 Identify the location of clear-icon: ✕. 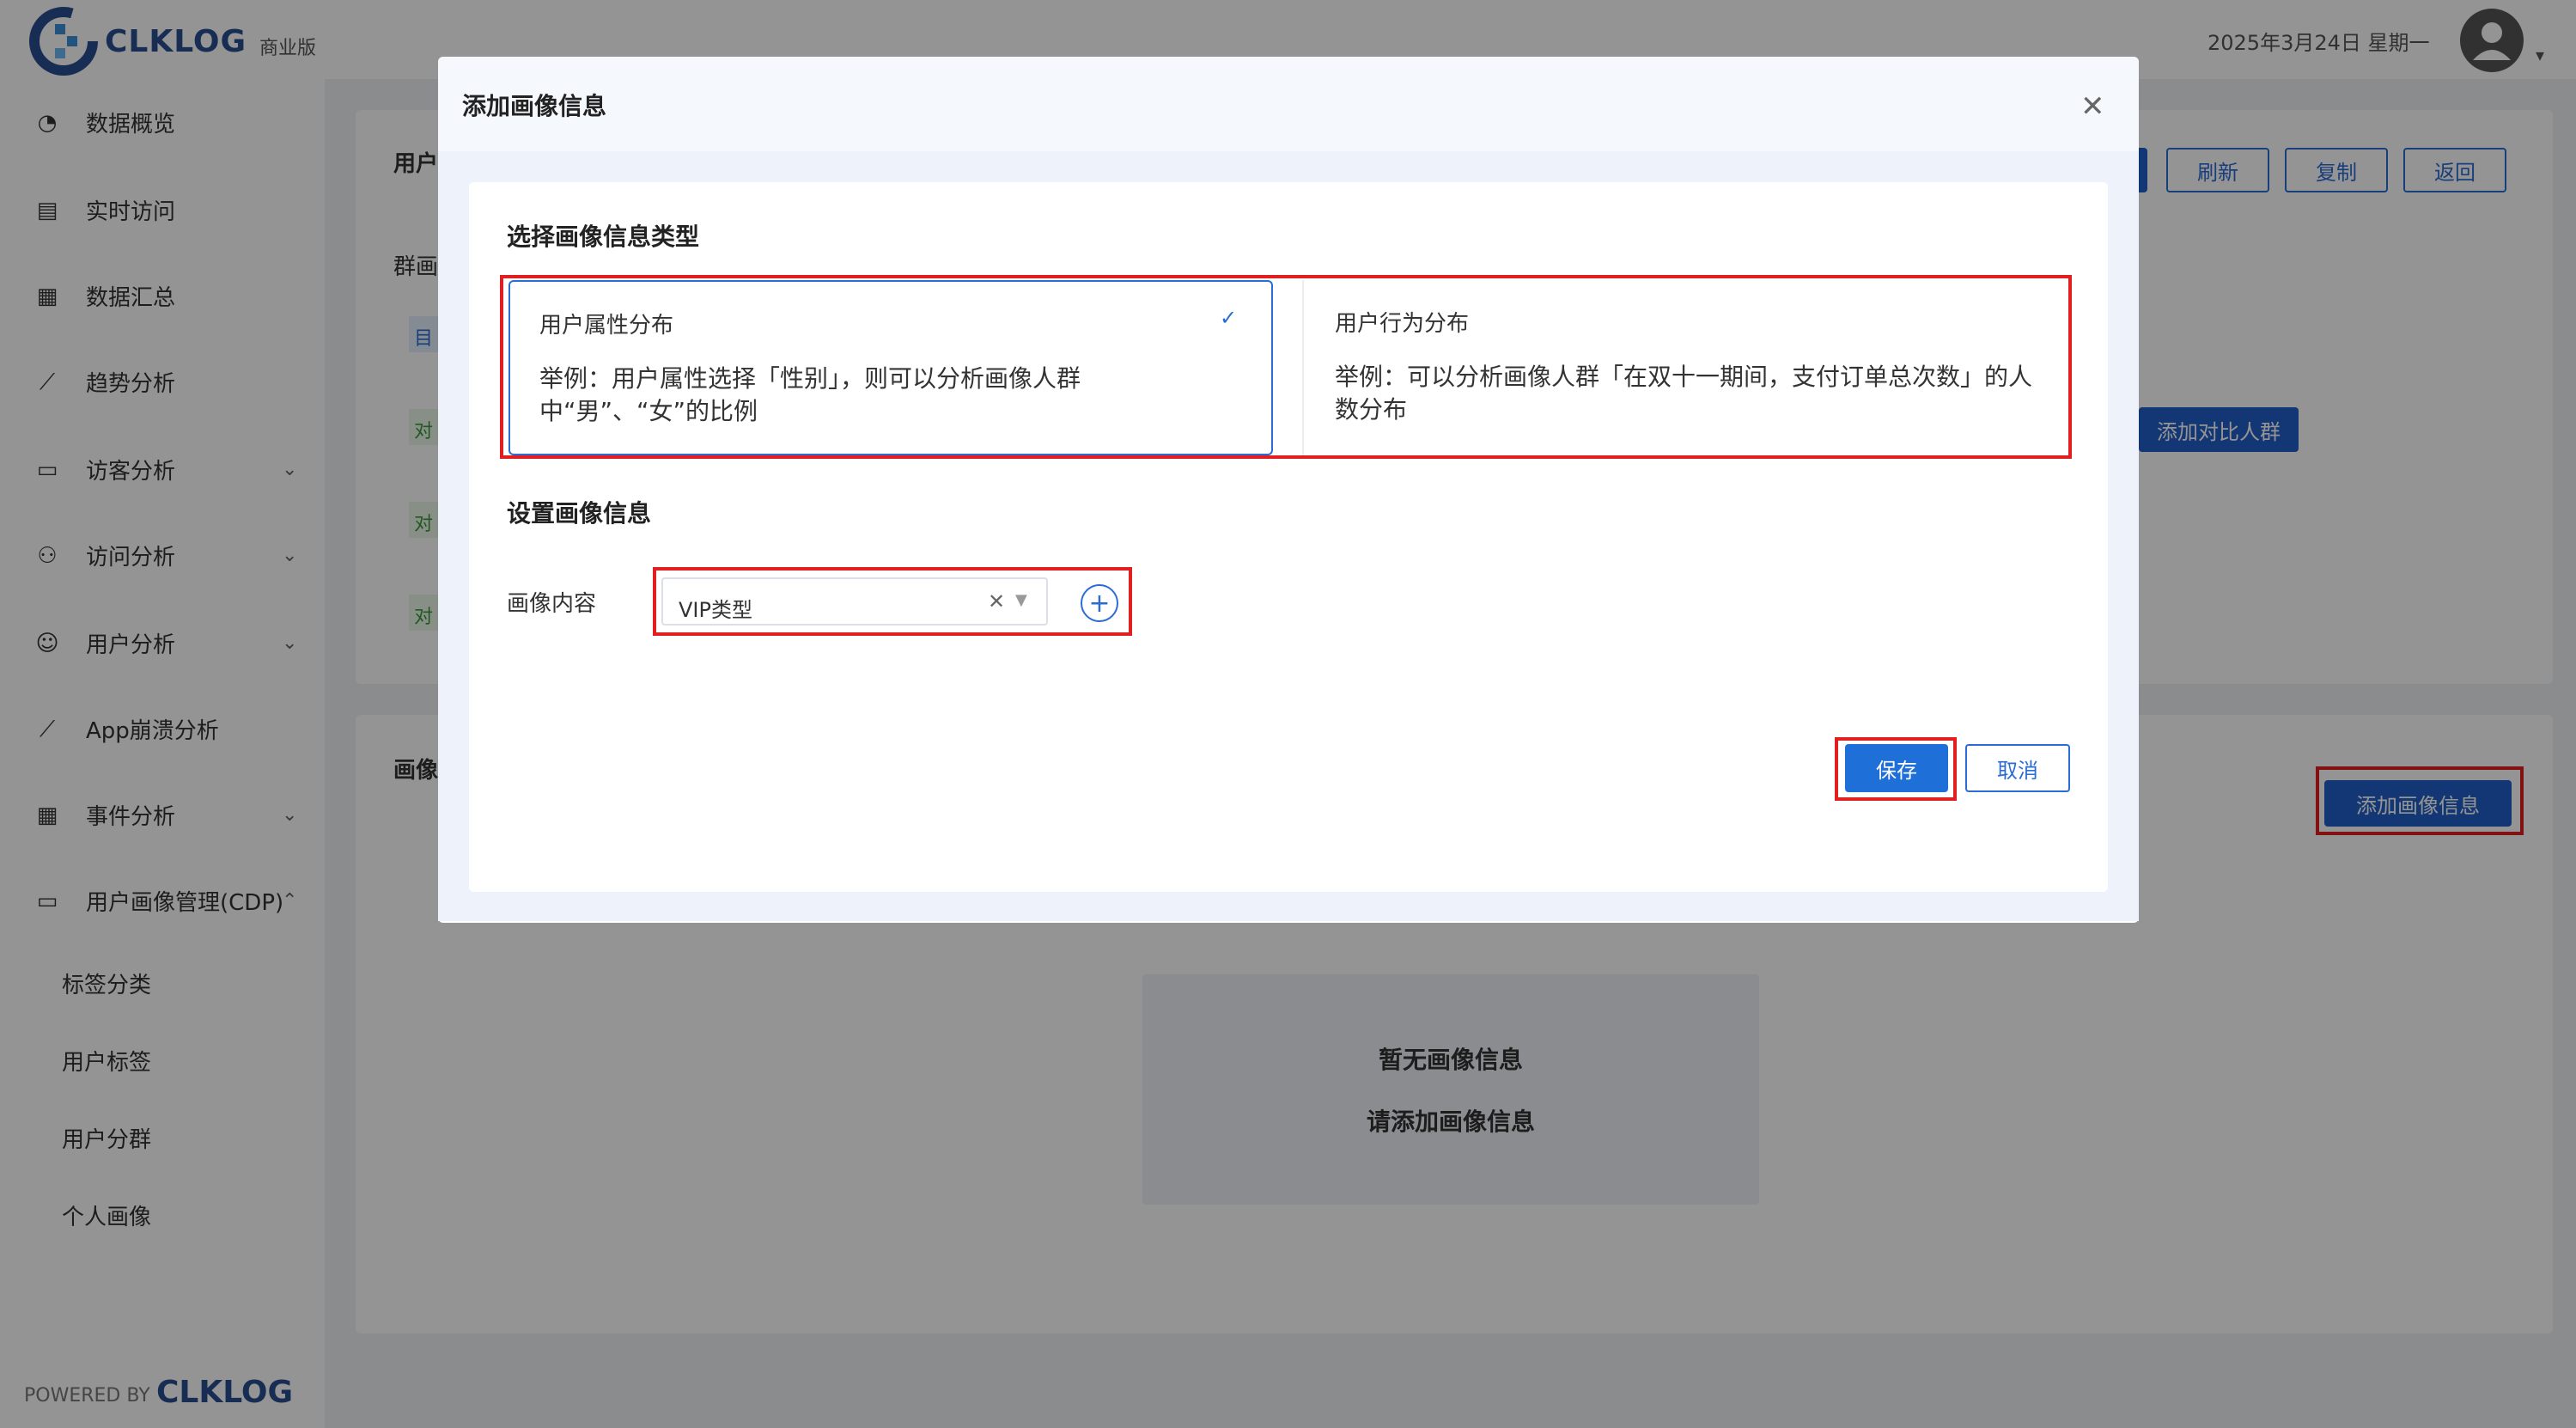
(996, 601).